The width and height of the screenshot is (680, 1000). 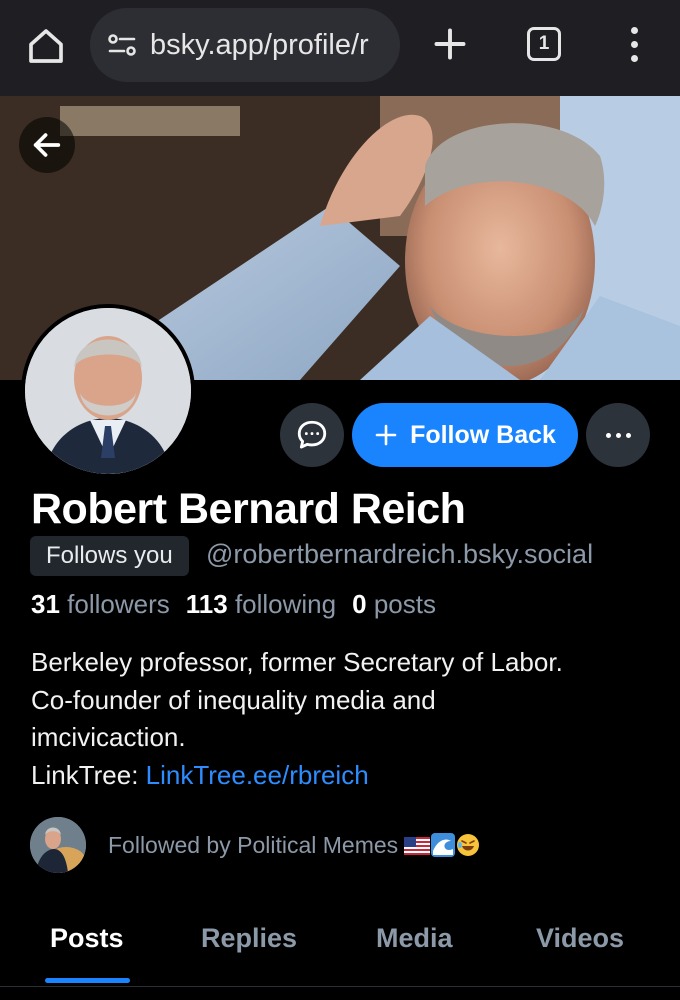 I want to click on tab-switcher-button: 1, so click(x=544, y=44).